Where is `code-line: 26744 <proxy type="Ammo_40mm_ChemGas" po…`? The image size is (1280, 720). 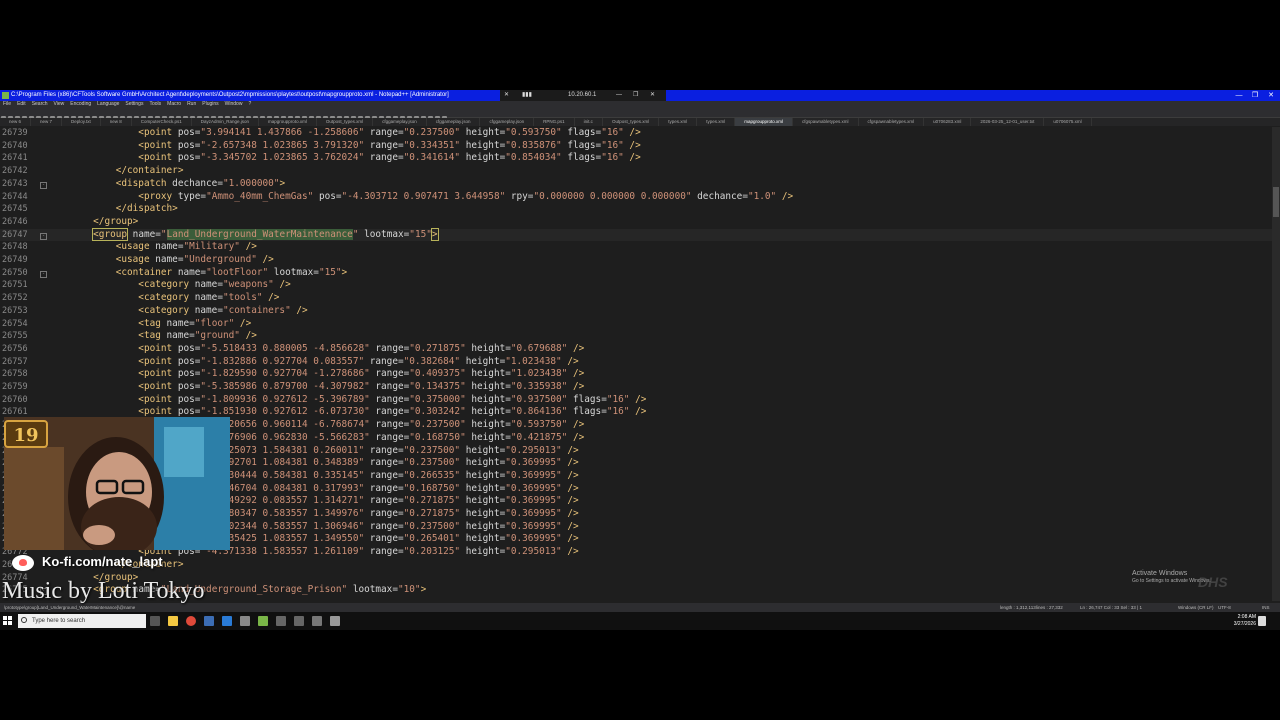
code-line: 26744 <proxy type="Ammo_40mm_ChemGas" po… is located at coordinates (636, 197).